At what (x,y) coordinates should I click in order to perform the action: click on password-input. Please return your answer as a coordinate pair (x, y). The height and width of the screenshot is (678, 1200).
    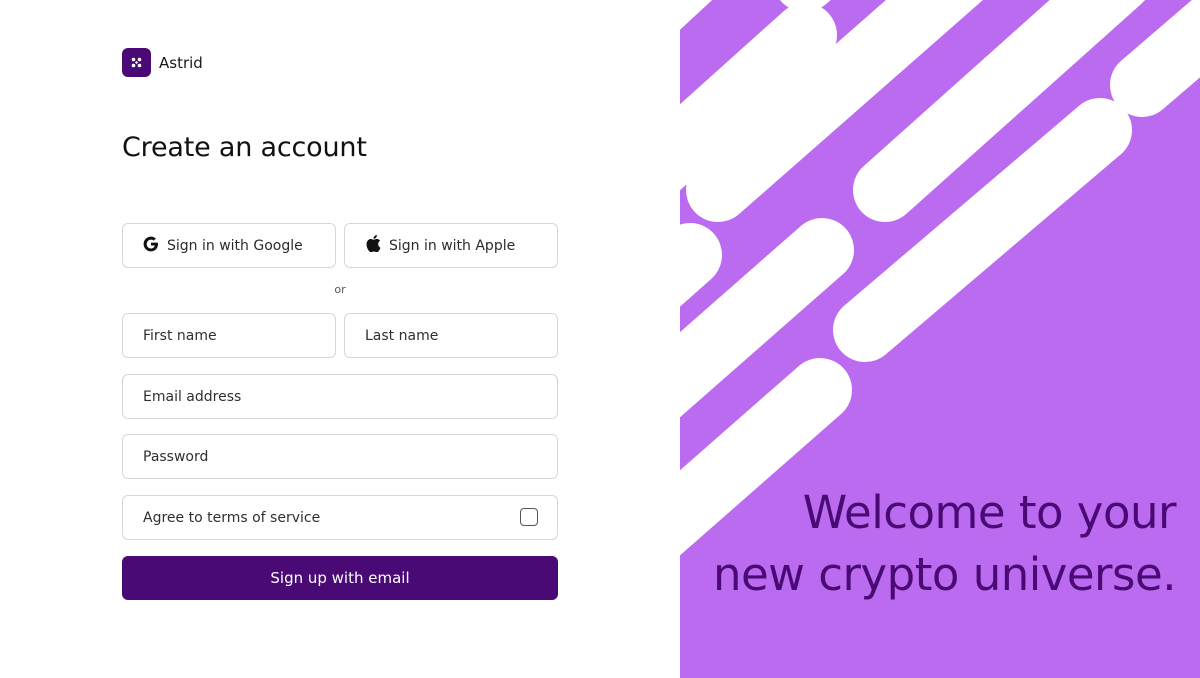
    Looking at the image, I should click on (350, 456).